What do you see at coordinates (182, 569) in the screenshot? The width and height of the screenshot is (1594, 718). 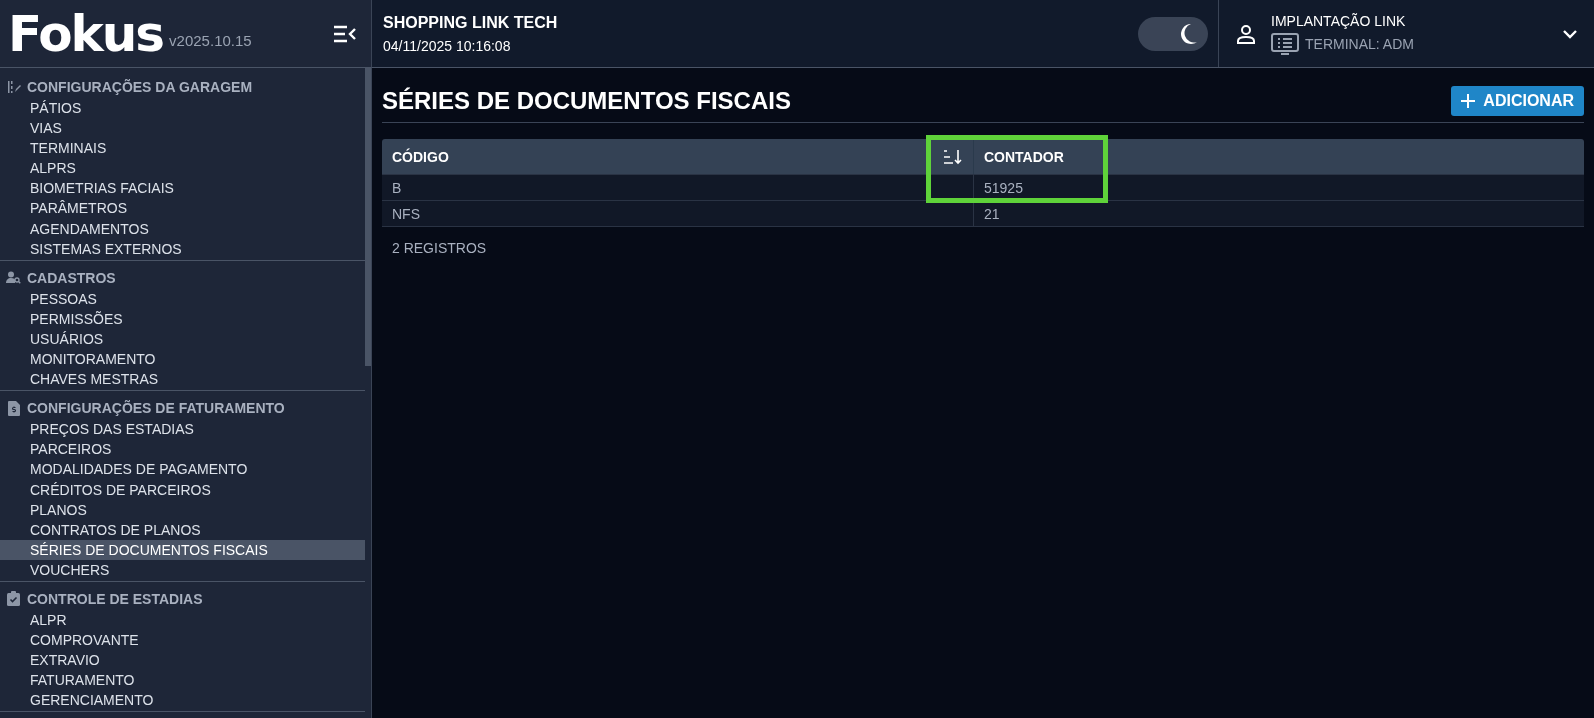 I see `sidebar-item: VOUCHERS` at bounding box center [182, 569].